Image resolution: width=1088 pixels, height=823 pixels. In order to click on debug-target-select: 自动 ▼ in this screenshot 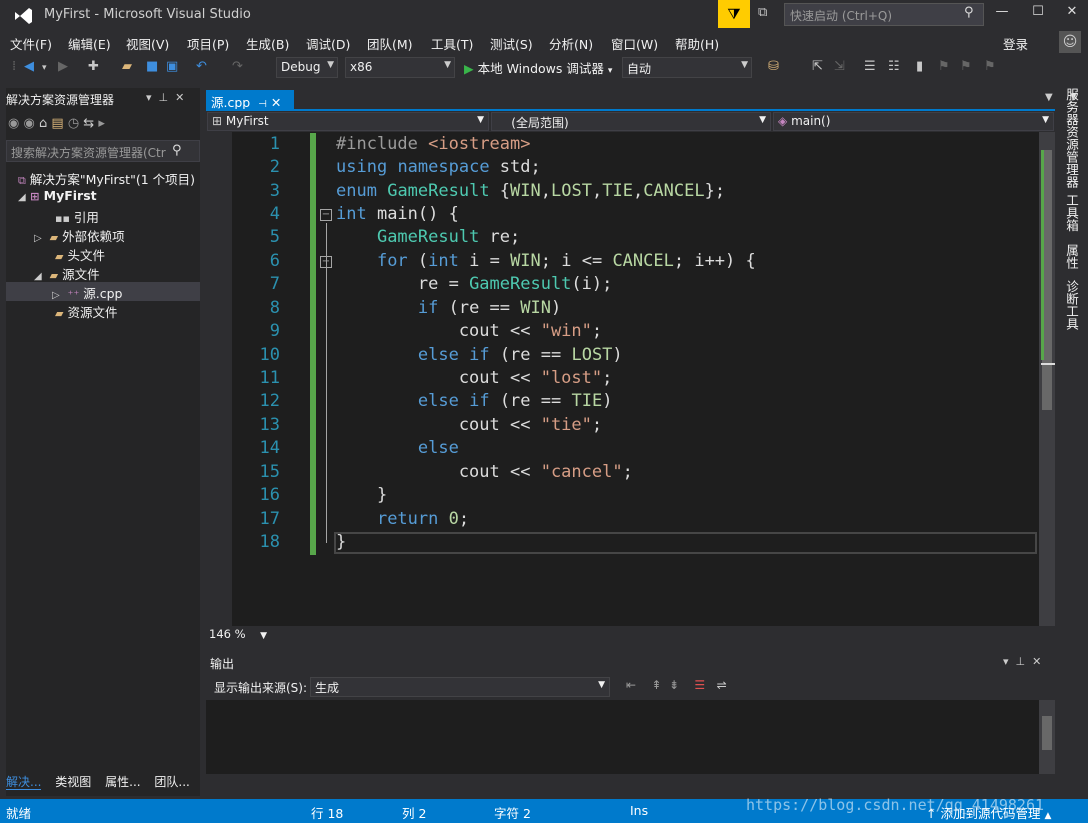, I will do `click(687, 67)`.